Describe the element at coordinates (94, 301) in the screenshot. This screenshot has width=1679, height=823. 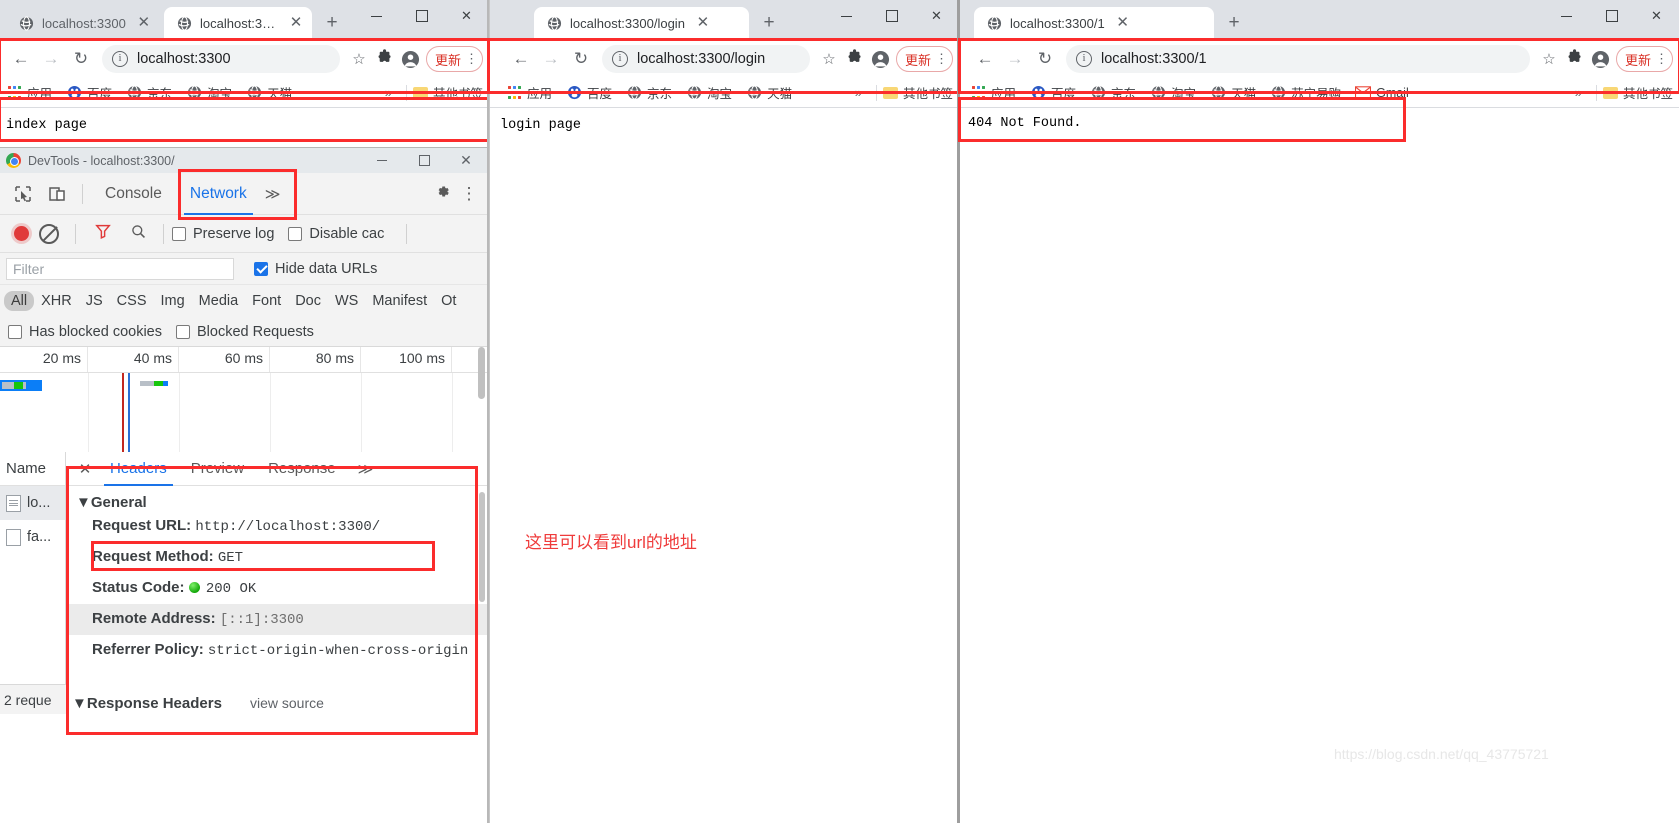
I see `resource-type-js: JS` at that location.